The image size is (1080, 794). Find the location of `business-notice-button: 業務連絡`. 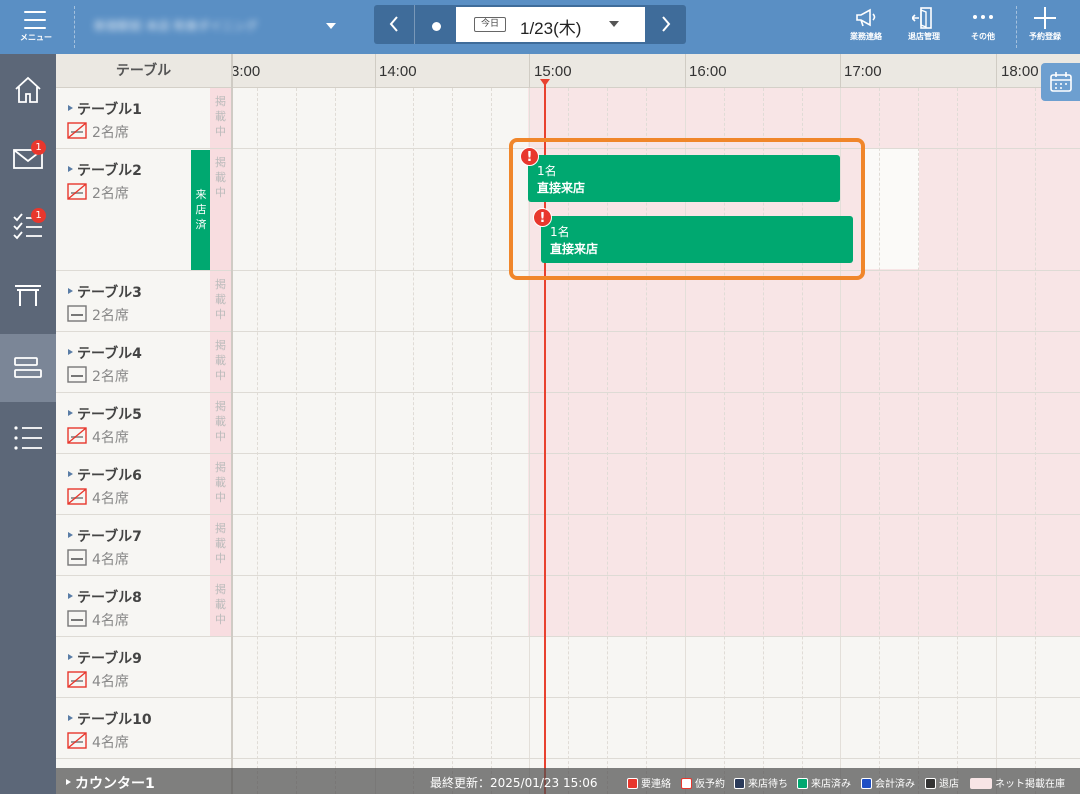

business-notice-button: 業務連絡 is located at coordinates (866, 27).